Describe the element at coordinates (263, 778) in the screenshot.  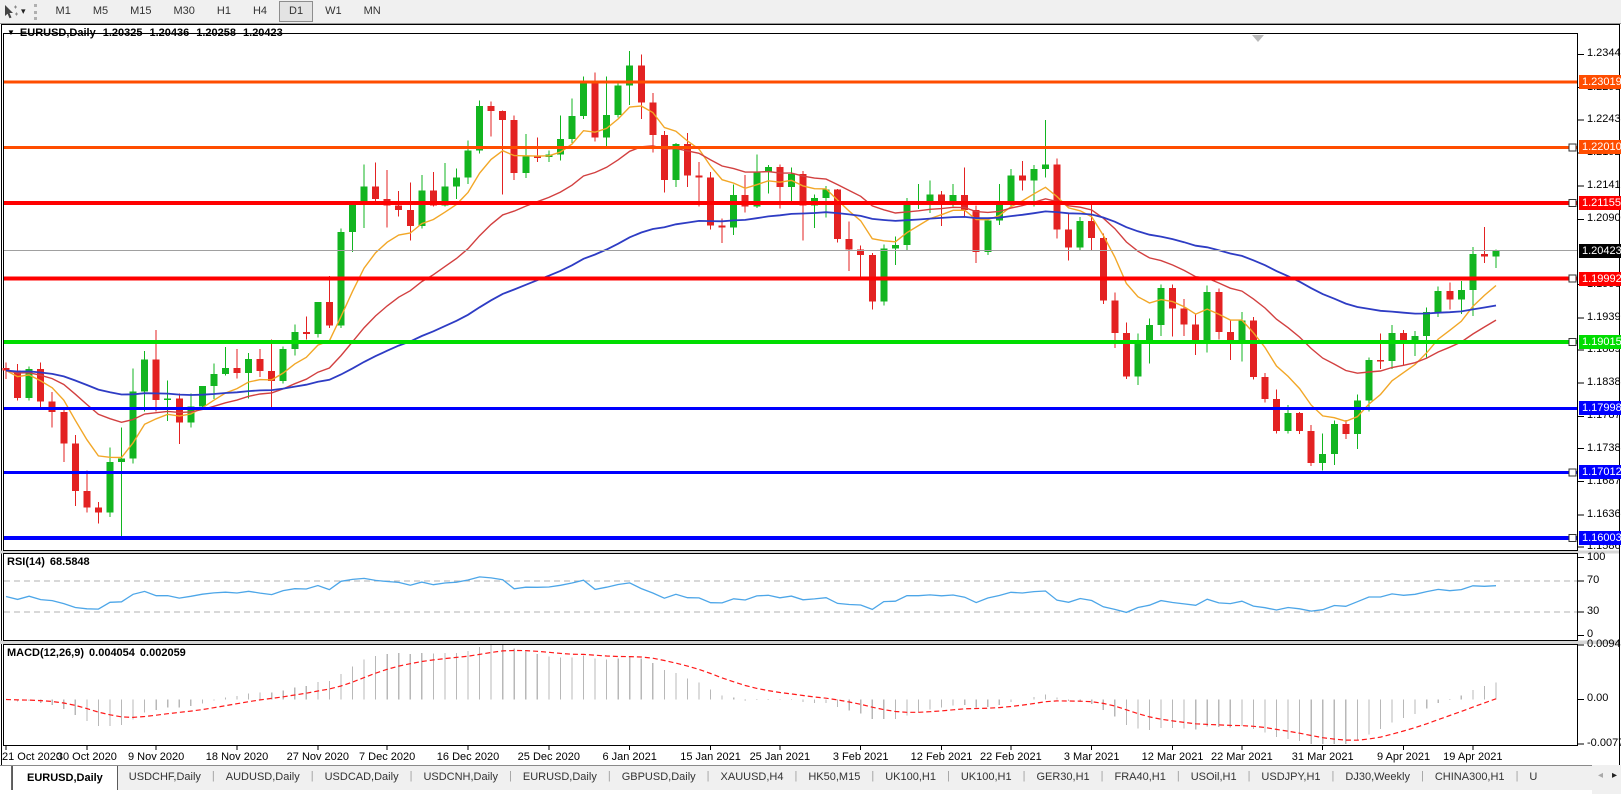
I see `chart-tab-audusd-daily: AUDUSD,Daily` at that location.